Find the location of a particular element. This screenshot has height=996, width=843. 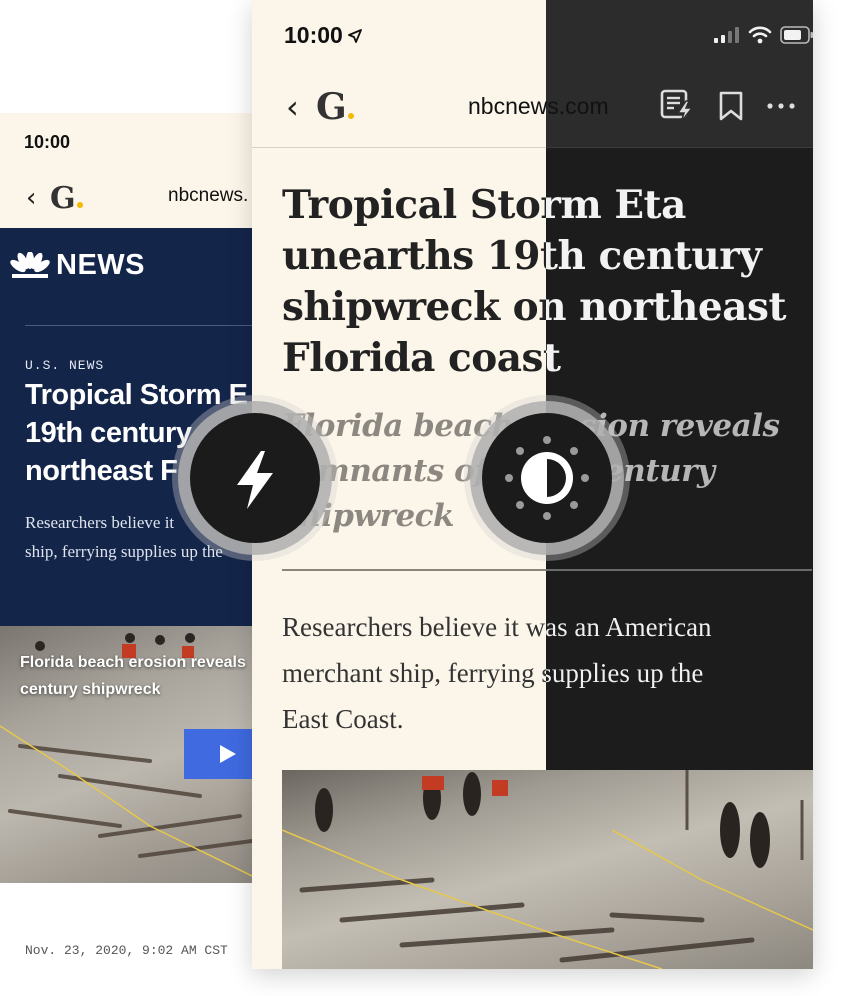

site-logo-text: NEWS is located at coordinates (100, 264).